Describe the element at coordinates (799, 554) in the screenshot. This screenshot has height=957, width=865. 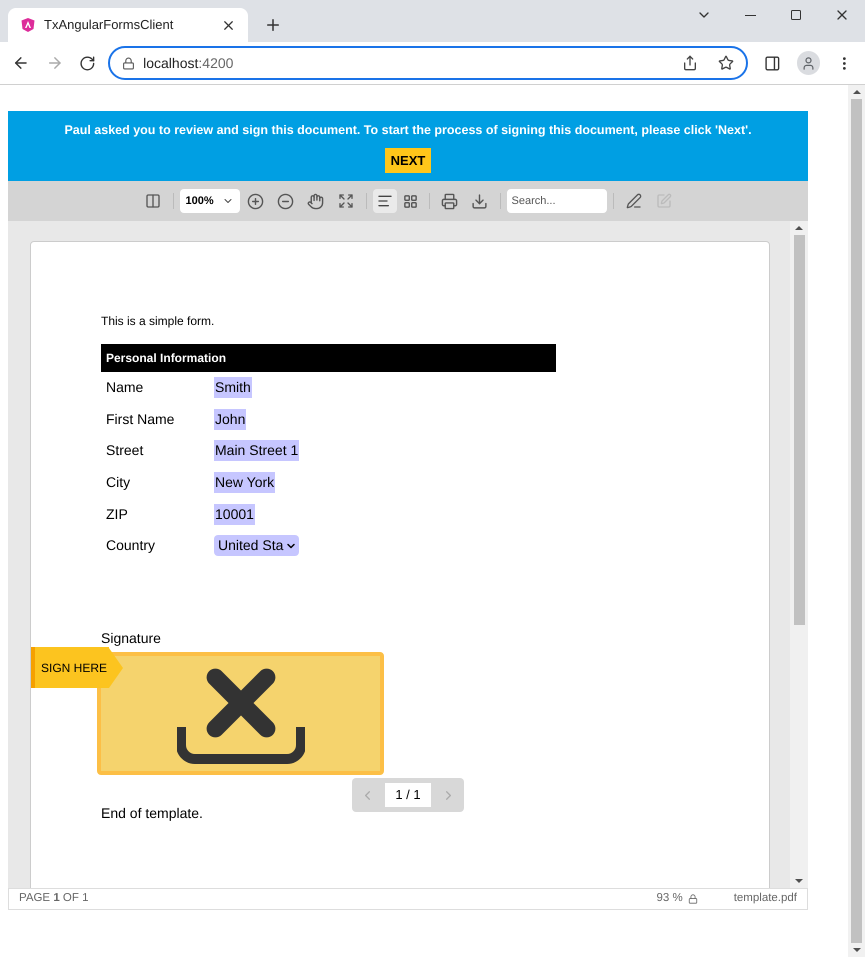
I see `document-scrollbar` at that location.